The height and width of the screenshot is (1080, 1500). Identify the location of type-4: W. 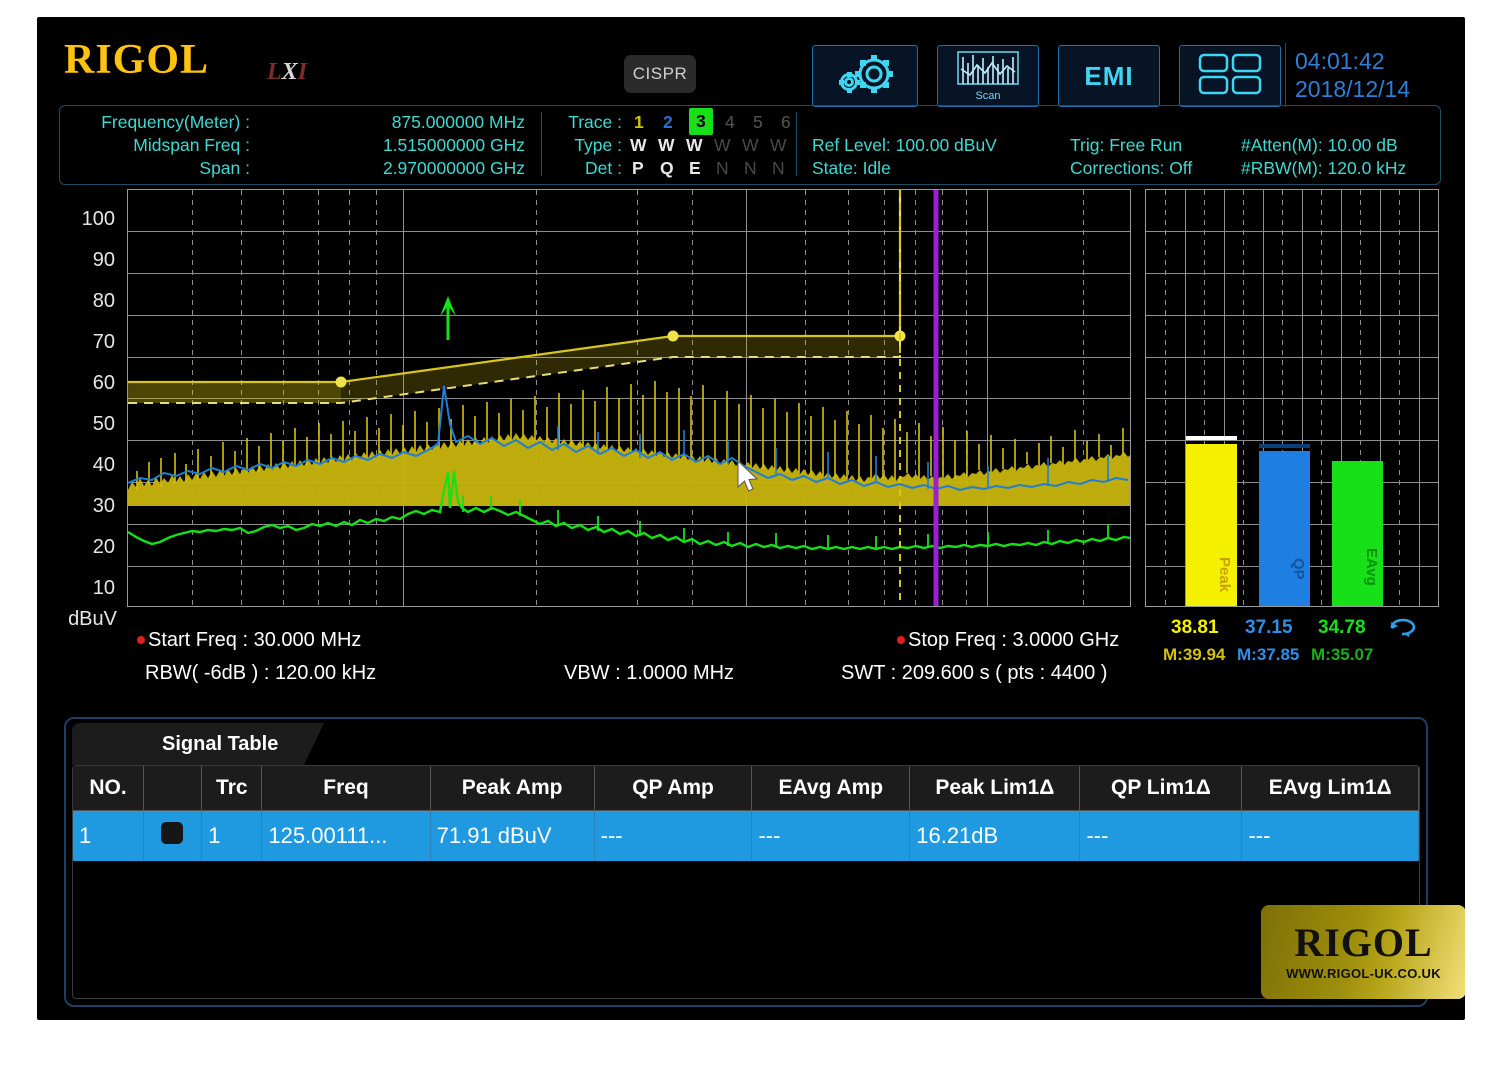
(722, 145).